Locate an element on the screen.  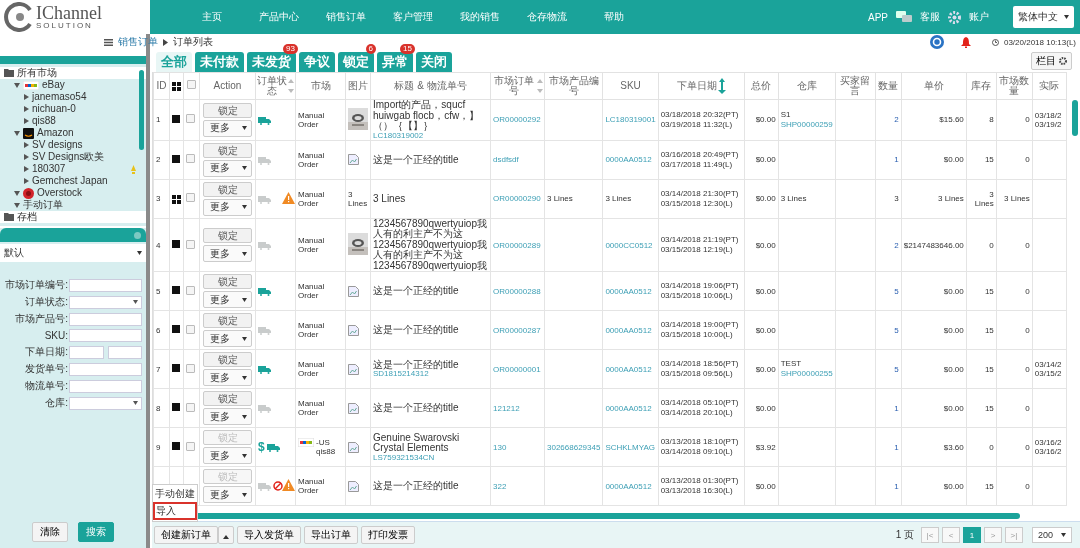
sort-descending-icon is located at coordinates (721, 86).